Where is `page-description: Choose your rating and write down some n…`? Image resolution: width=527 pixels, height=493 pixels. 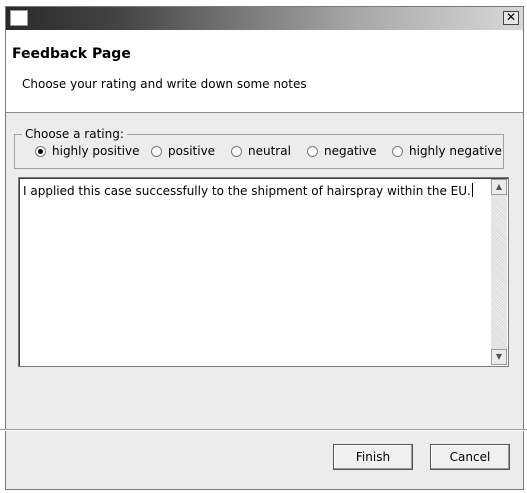
page-description: Choose your rating and write down some n… is located at coordinates (164, 84).